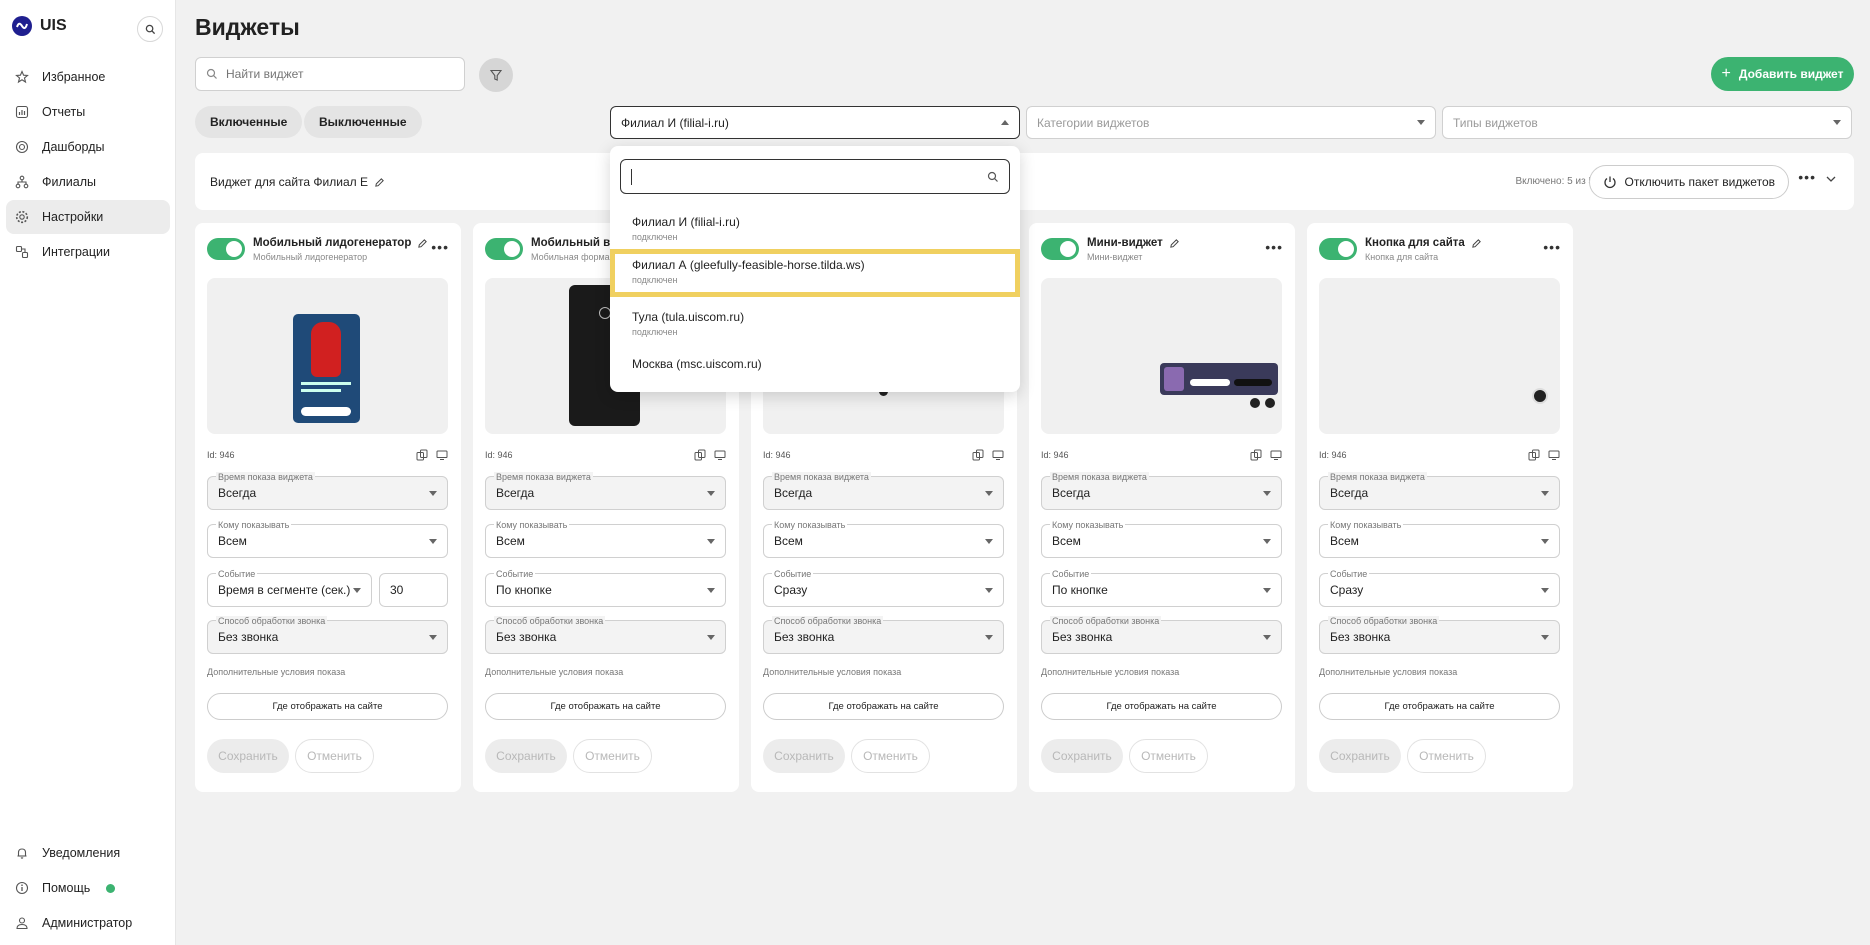 This screenshot has height=945, width=1870. What do you see at coordinates (88, 252) in the screenshot?
I see `sidebar-item-integrations: Интеграции` at bounding box center [88, 252].